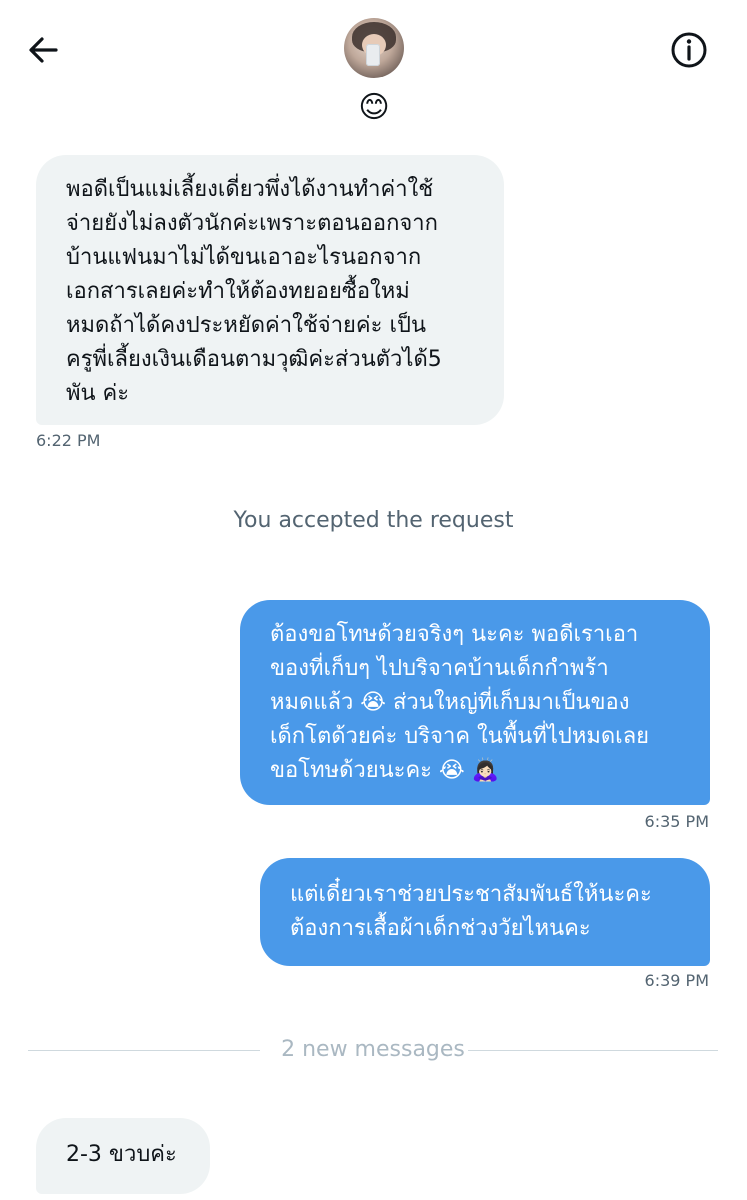  I want to click on conversation-header: 😊, so click(373, 70).